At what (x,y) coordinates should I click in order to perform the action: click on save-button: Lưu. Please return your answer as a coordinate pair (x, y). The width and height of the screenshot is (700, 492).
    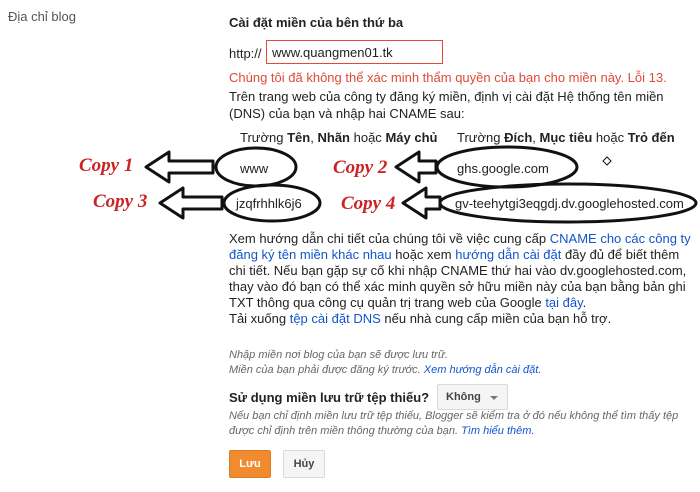
    Looking at the image, I should click on (250, 464).